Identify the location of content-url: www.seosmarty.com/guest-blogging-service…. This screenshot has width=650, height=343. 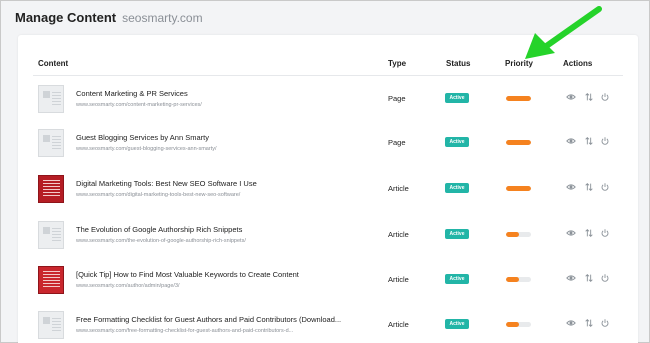
(146, 149).